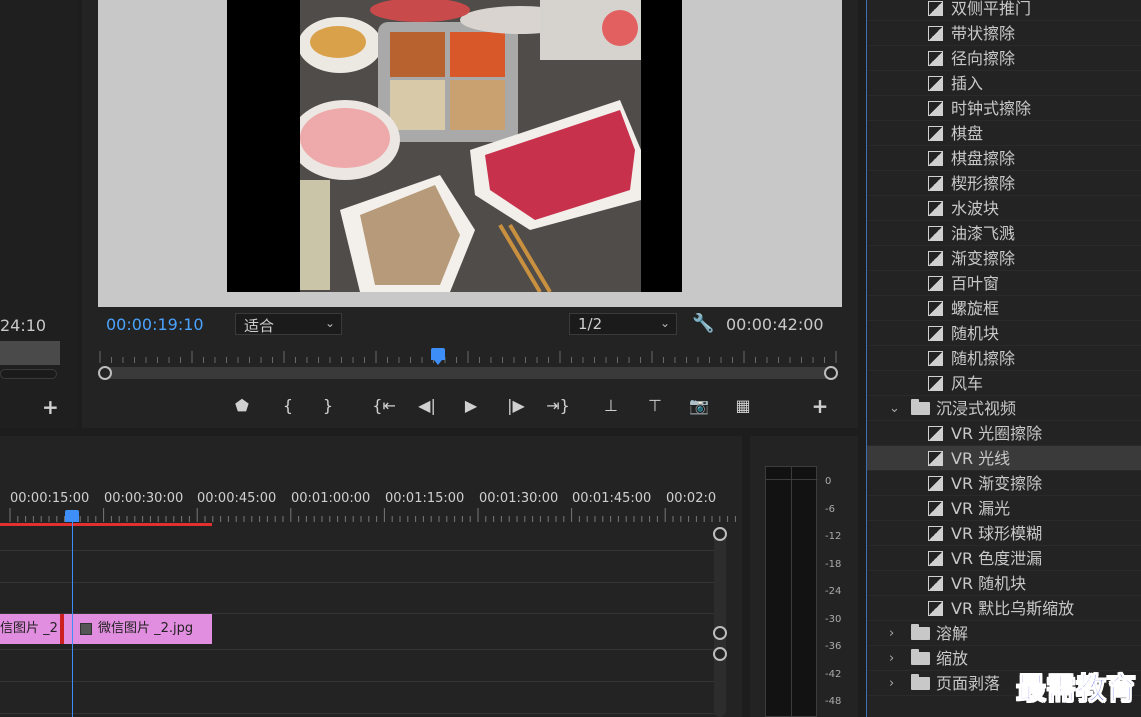  I want to click on effect-item: 楔形擦除, so click(1004, 183).